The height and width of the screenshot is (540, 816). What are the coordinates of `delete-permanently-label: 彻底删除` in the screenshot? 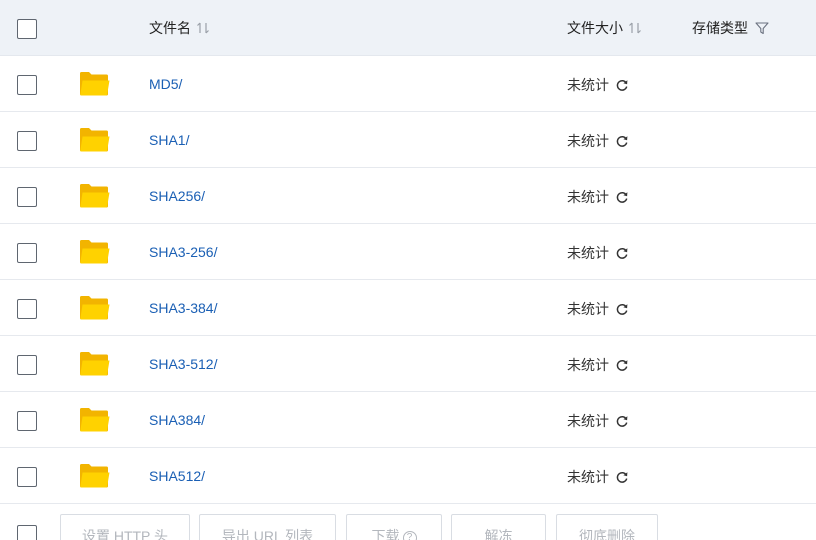 It's located at (607, 534).